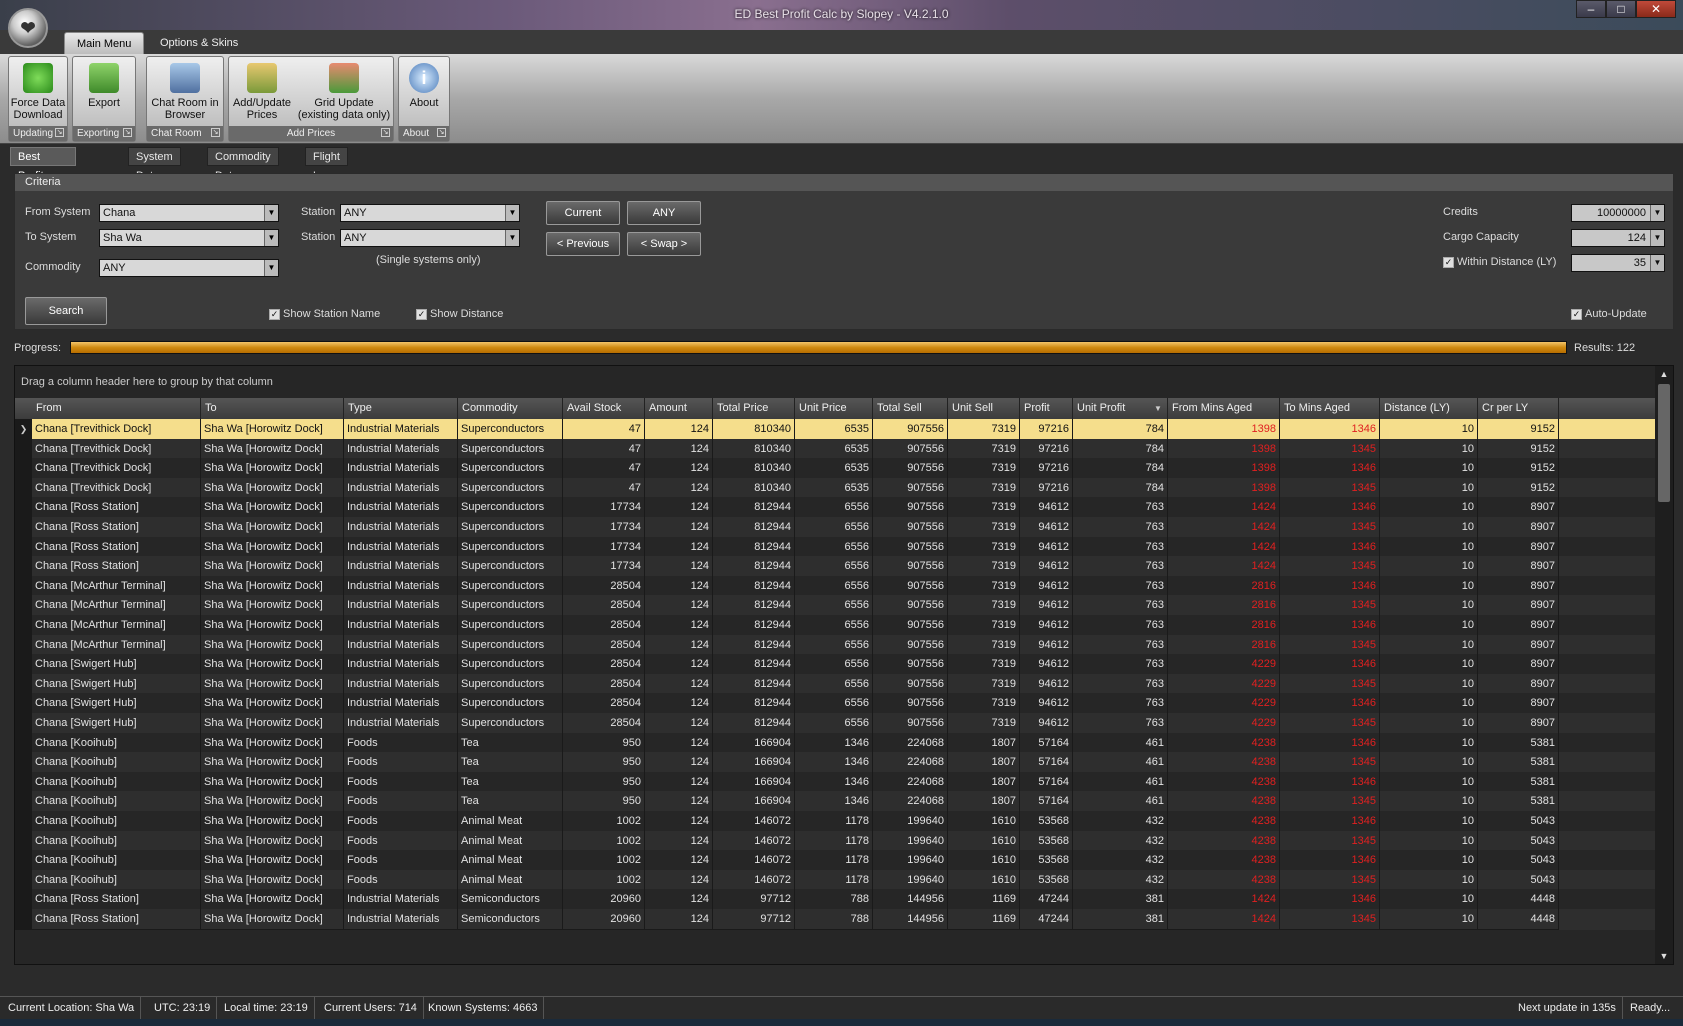 The width and height of the screenshot is (1683, 1026). Describe the element at coordinates (326, 164) in the screenshot. I see `tab-flight-log: Flight Log` at that location.